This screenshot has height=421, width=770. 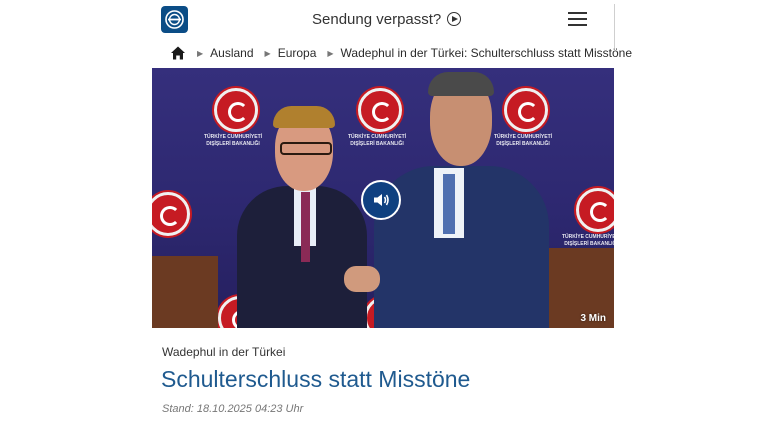 I want to click on handshake, so click(x=362, y=279).